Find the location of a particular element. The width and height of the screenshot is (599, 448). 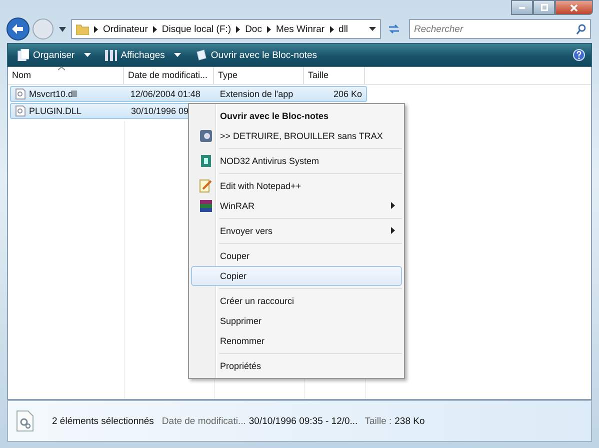

table-cell: 30/10/1996 09 is located at coordinates (160, 111).